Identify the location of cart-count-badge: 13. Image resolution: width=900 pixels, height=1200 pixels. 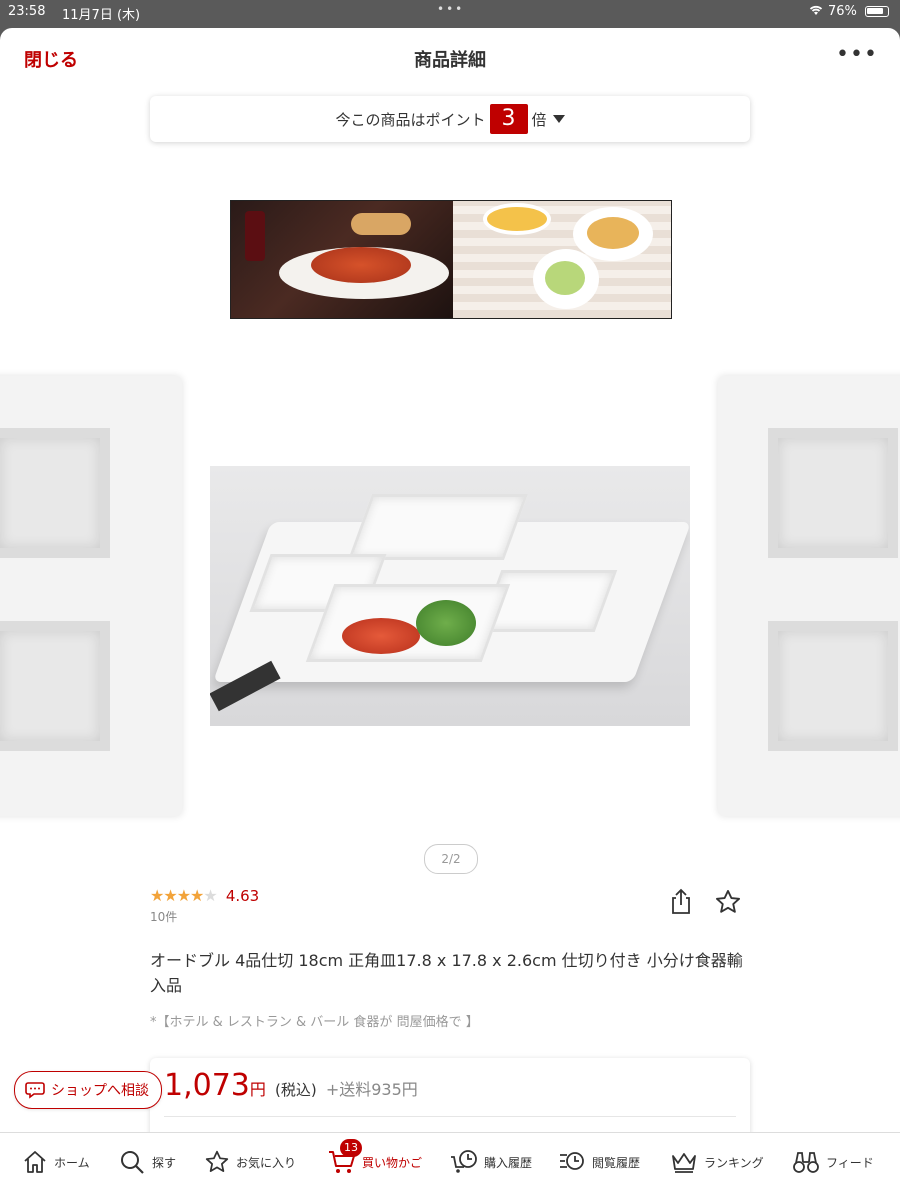
(351, 1148).